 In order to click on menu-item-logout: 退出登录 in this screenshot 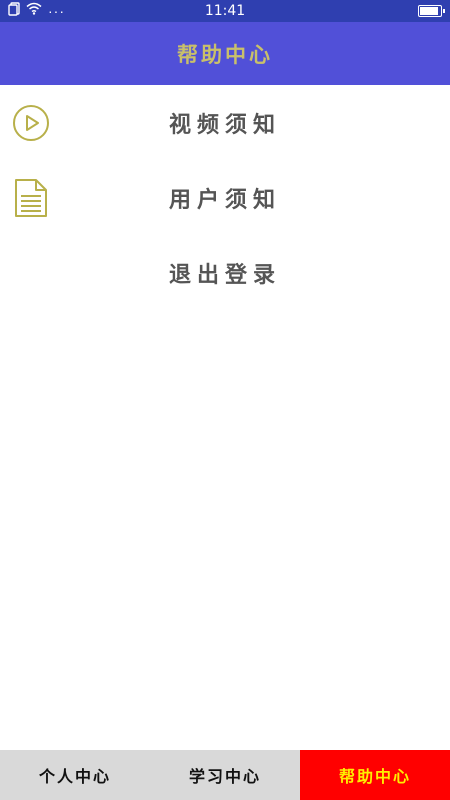, I will do `click(225, 272)`.